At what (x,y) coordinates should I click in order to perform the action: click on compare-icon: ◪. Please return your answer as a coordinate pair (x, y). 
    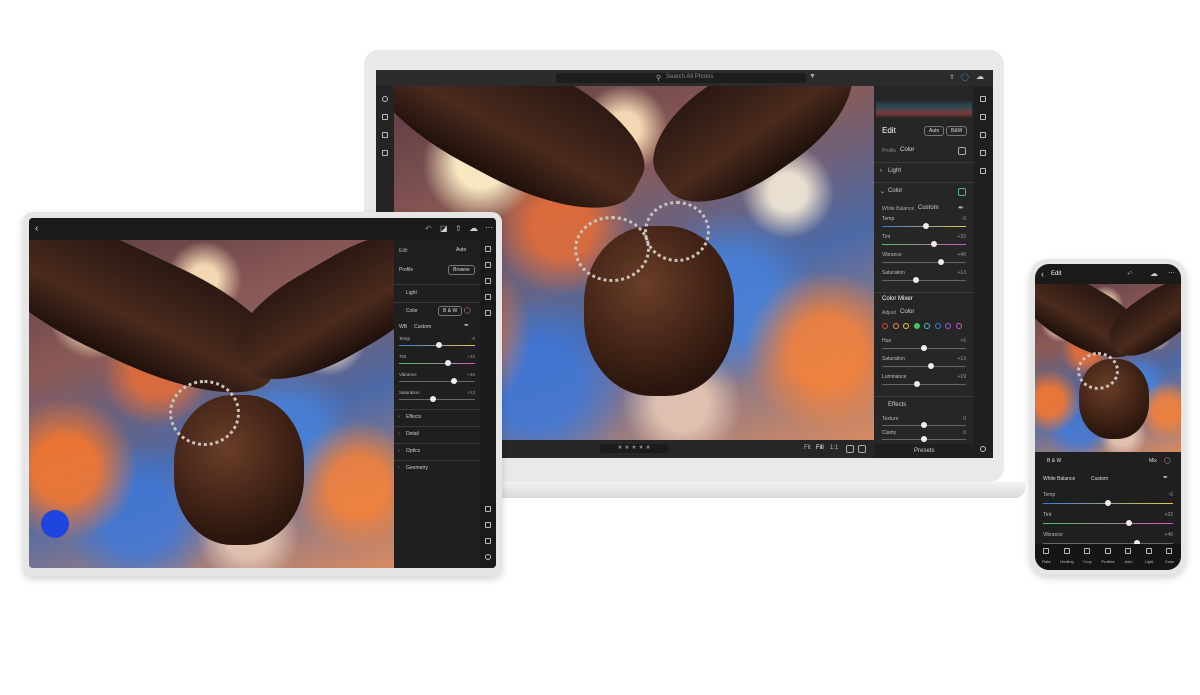
    Looking at the image, I should click on (444, 228).